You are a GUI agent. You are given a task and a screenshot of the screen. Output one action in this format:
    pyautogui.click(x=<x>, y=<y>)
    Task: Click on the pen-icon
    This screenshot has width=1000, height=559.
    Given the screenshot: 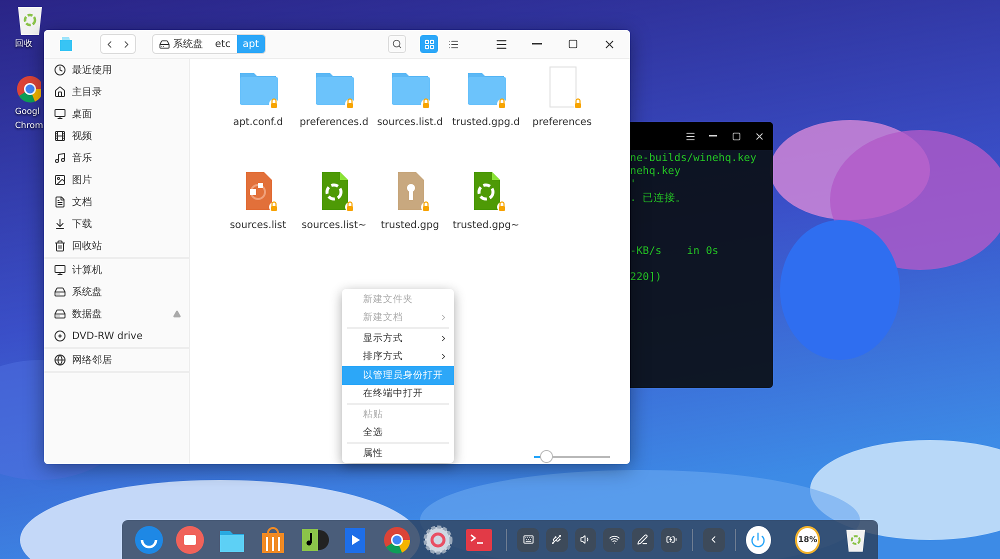 What is the action you would take?
    pyautogui.click(x=642, y=539)
    